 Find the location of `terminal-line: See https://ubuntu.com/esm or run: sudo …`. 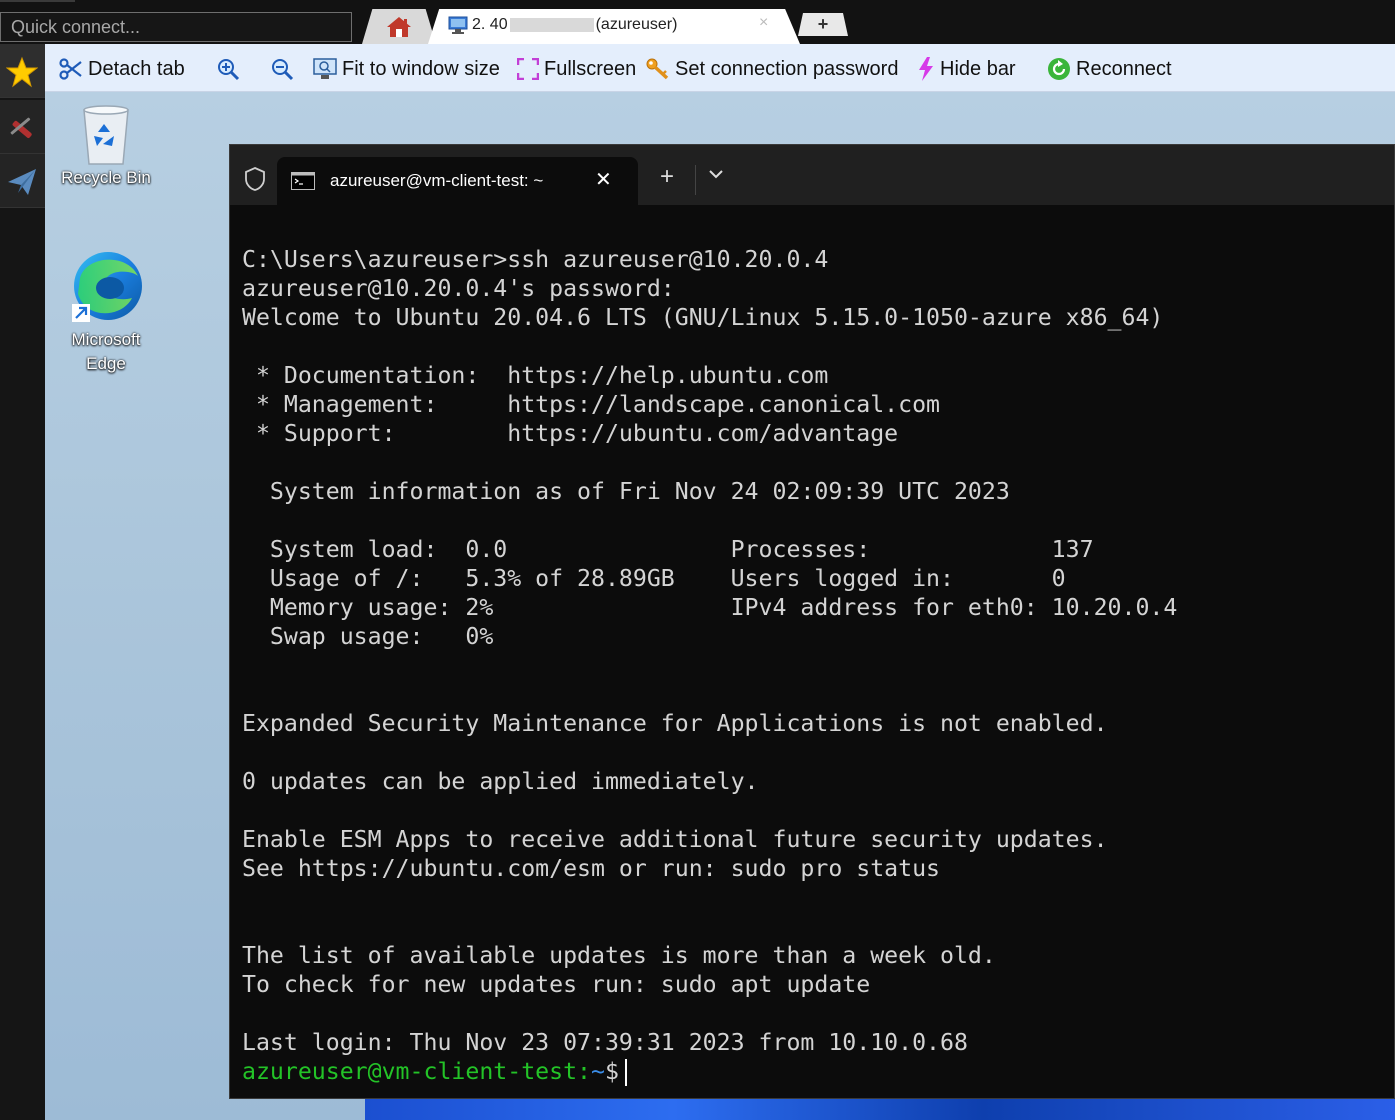

terminal-line: See https://ubuntu.com/esm or run: sudo … is located at coordinates (591, 868).